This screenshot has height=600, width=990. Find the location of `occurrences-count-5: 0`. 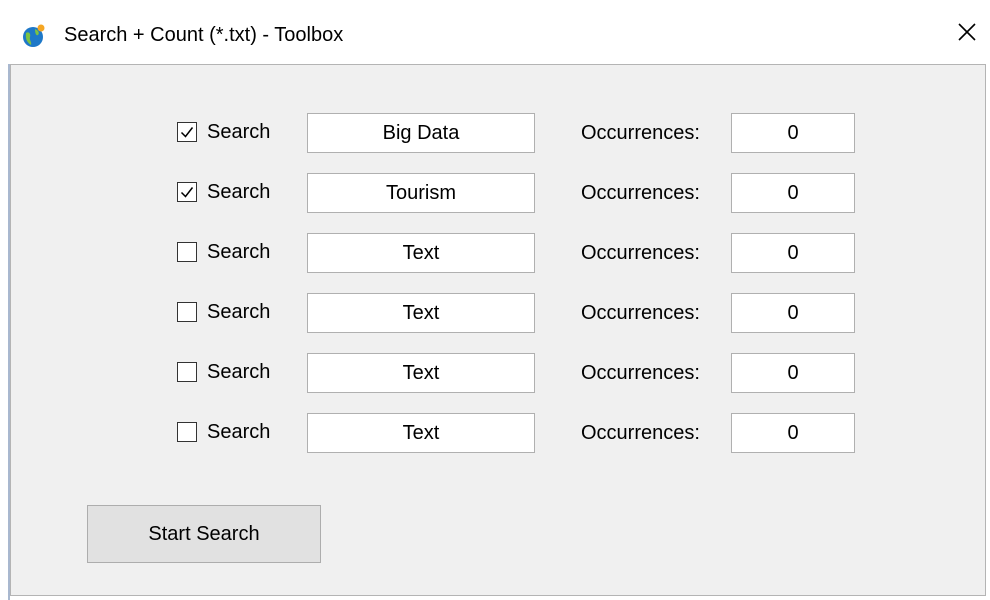

occurrences-count-5: 0 is located at coordinates (793, 373).